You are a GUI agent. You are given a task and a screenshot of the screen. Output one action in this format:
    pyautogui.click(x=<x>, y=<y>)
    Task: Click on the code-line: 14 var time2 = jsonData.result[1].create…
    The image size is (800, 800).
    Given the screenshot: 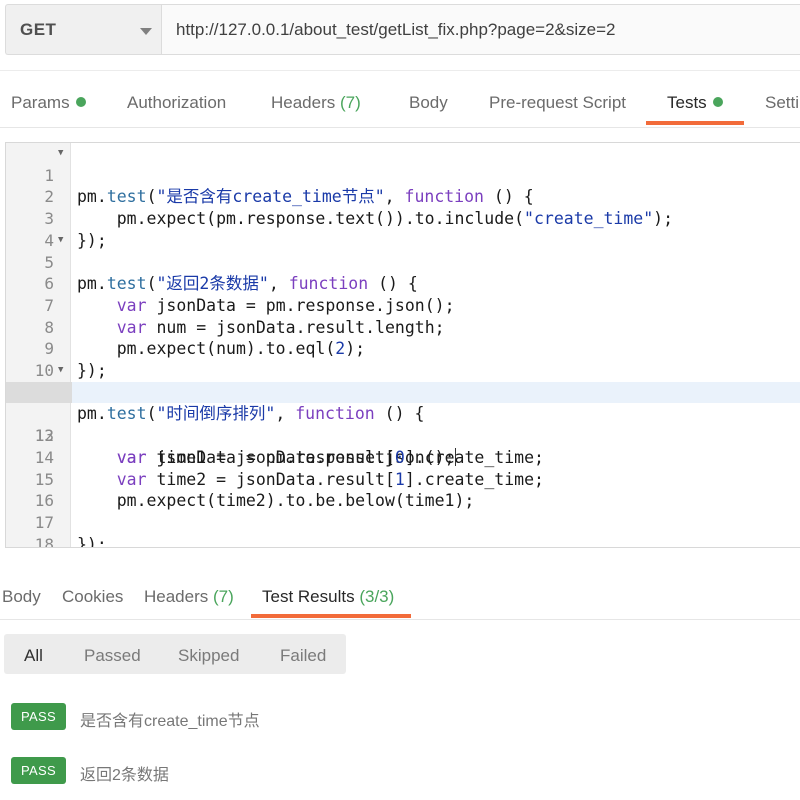 What is the action you would take?
    pyautogui.click(x=403, y=457)
    